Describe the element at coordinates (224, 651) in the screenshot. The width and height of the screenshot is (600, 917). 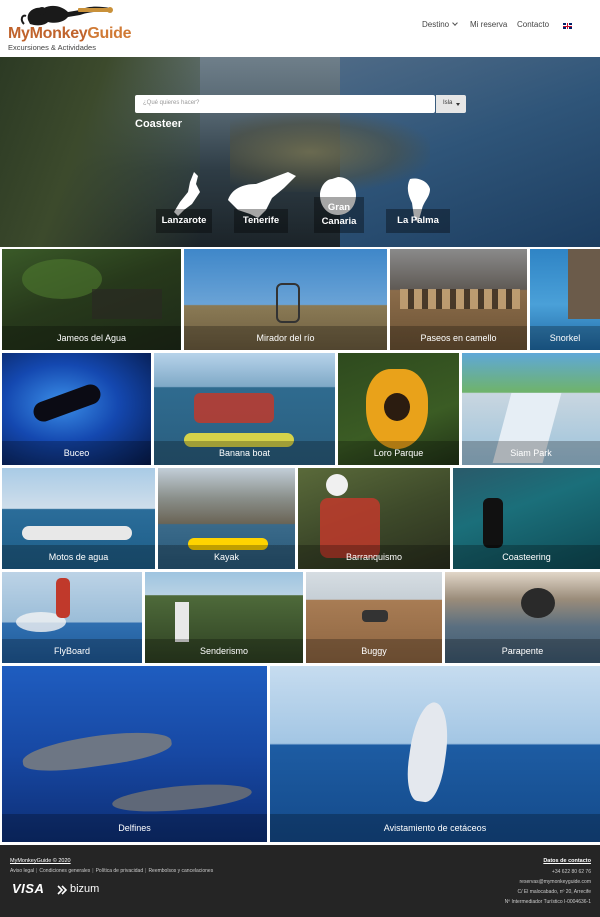
I see `activity-label: Senderismo` at that location.